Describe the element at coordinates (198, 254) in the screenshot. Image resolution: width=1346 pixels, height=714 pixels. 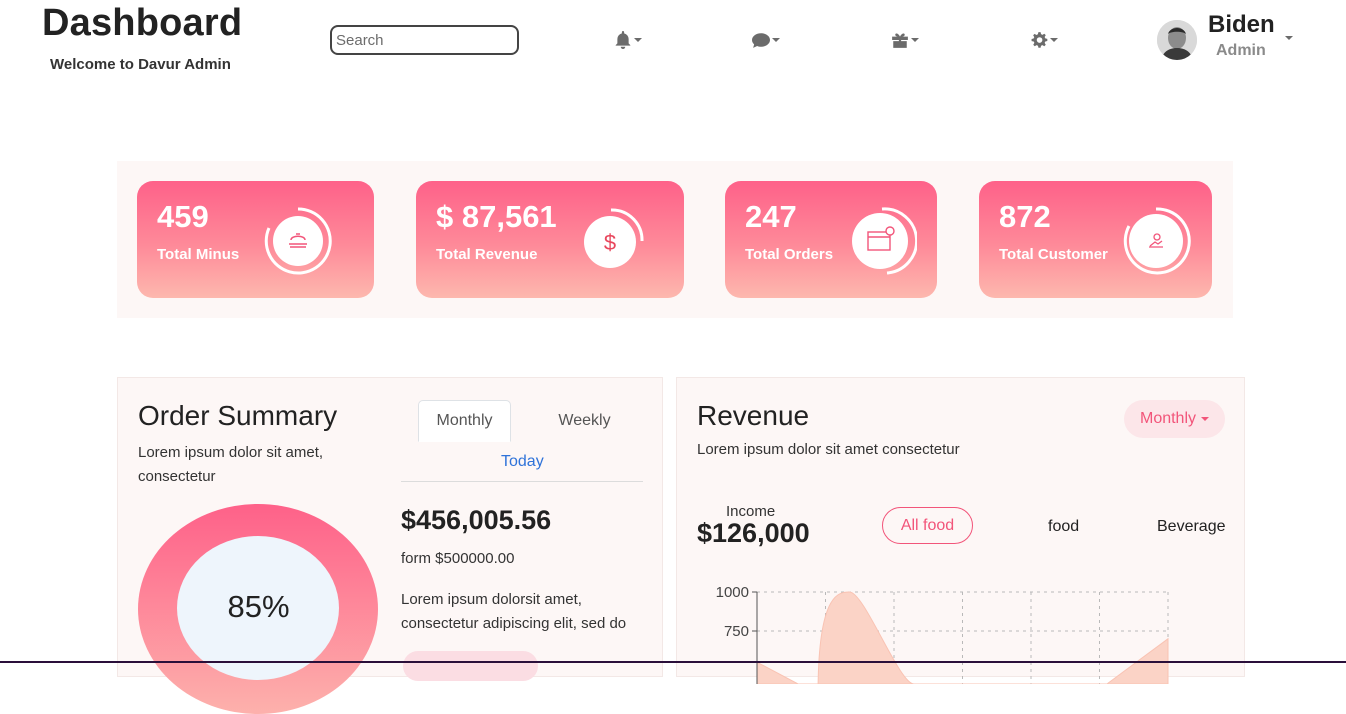
I see `stat-label: Total Minus` at that location.